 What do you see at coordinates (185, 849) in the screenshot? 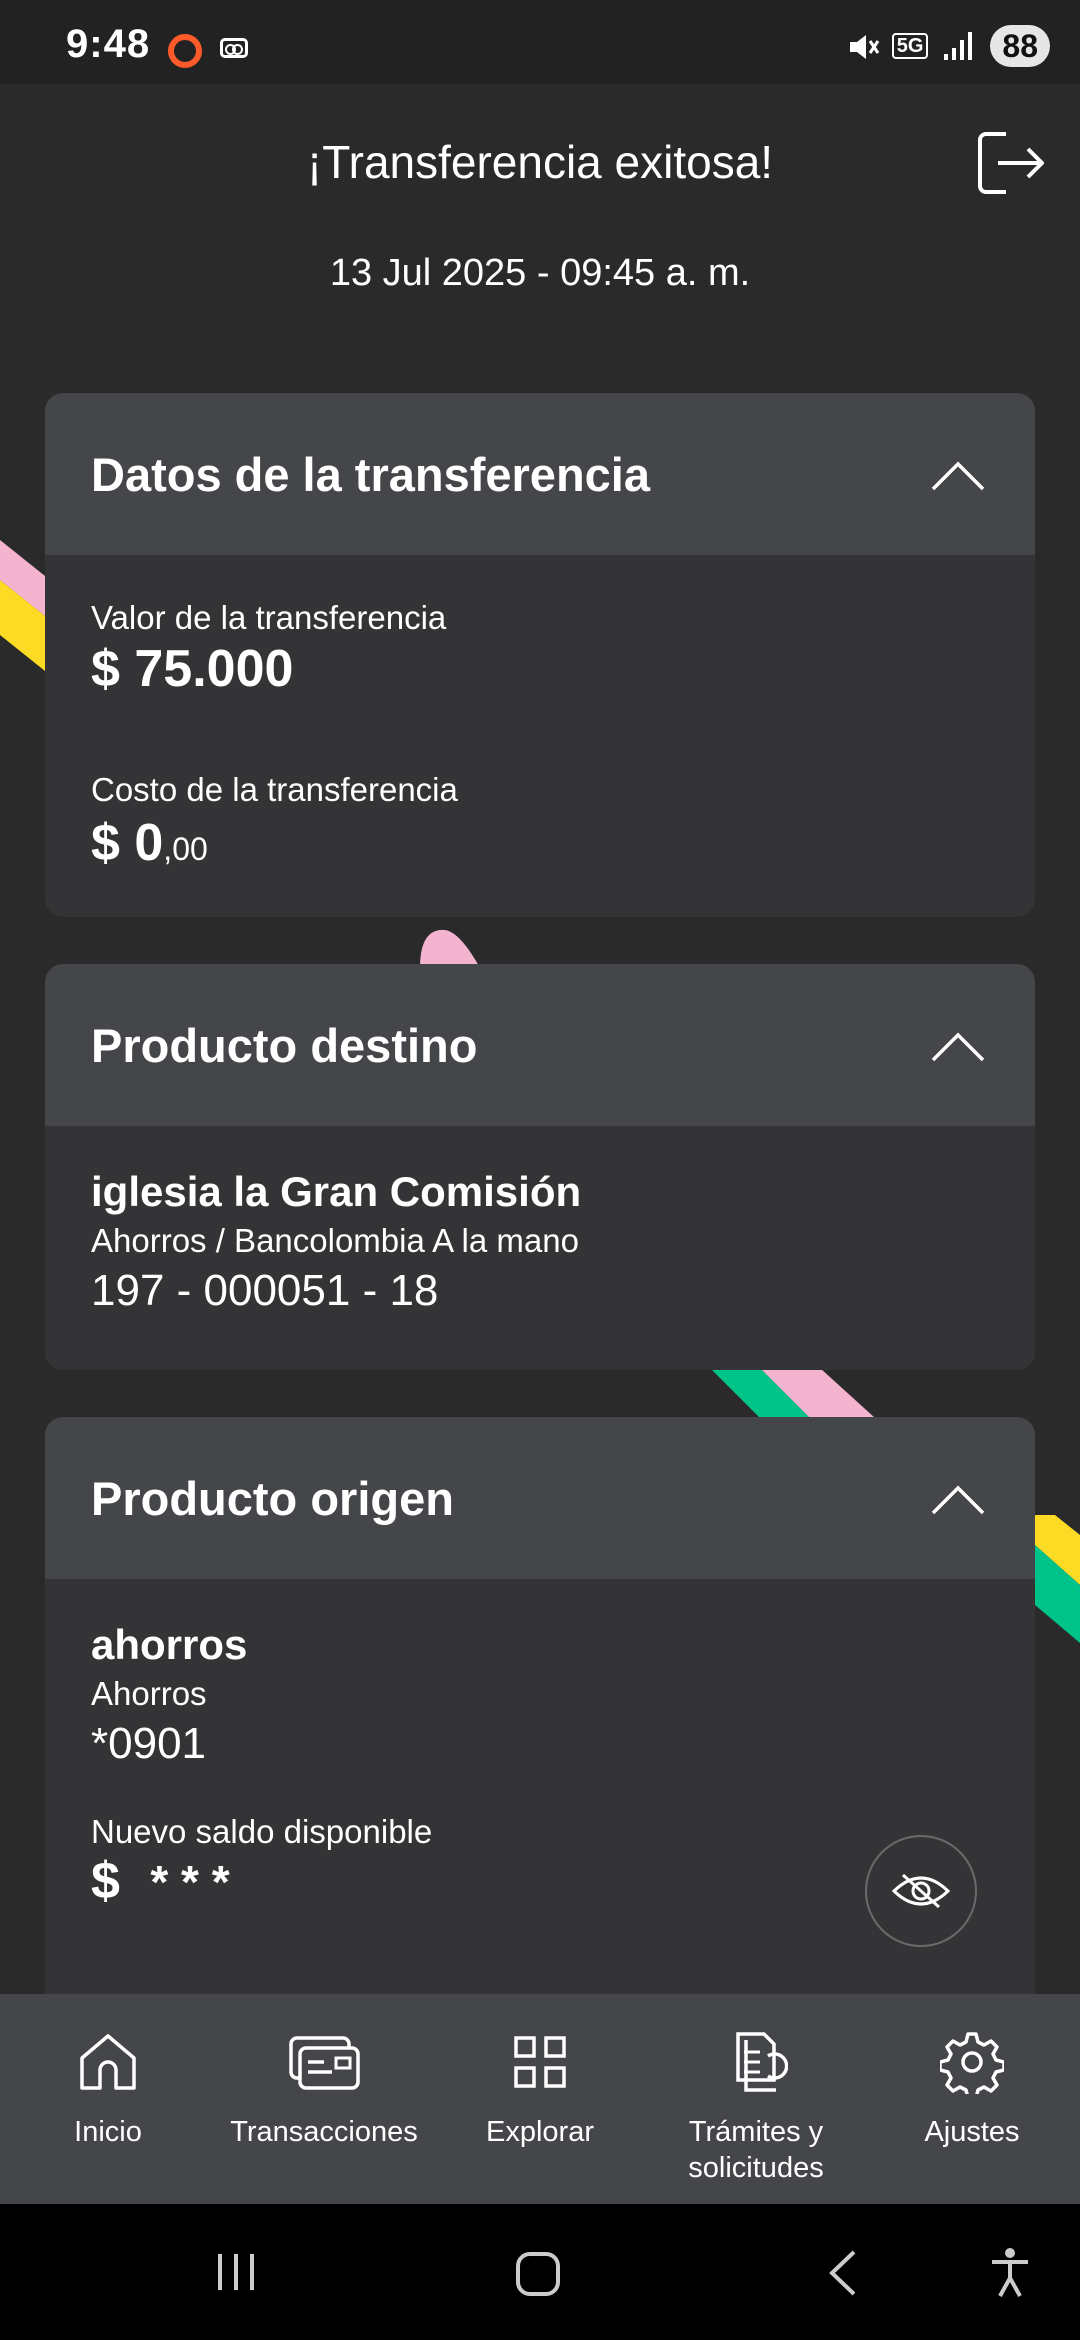
I see `transfer-cost-cents: ,00` at bounding box center [185, 849].